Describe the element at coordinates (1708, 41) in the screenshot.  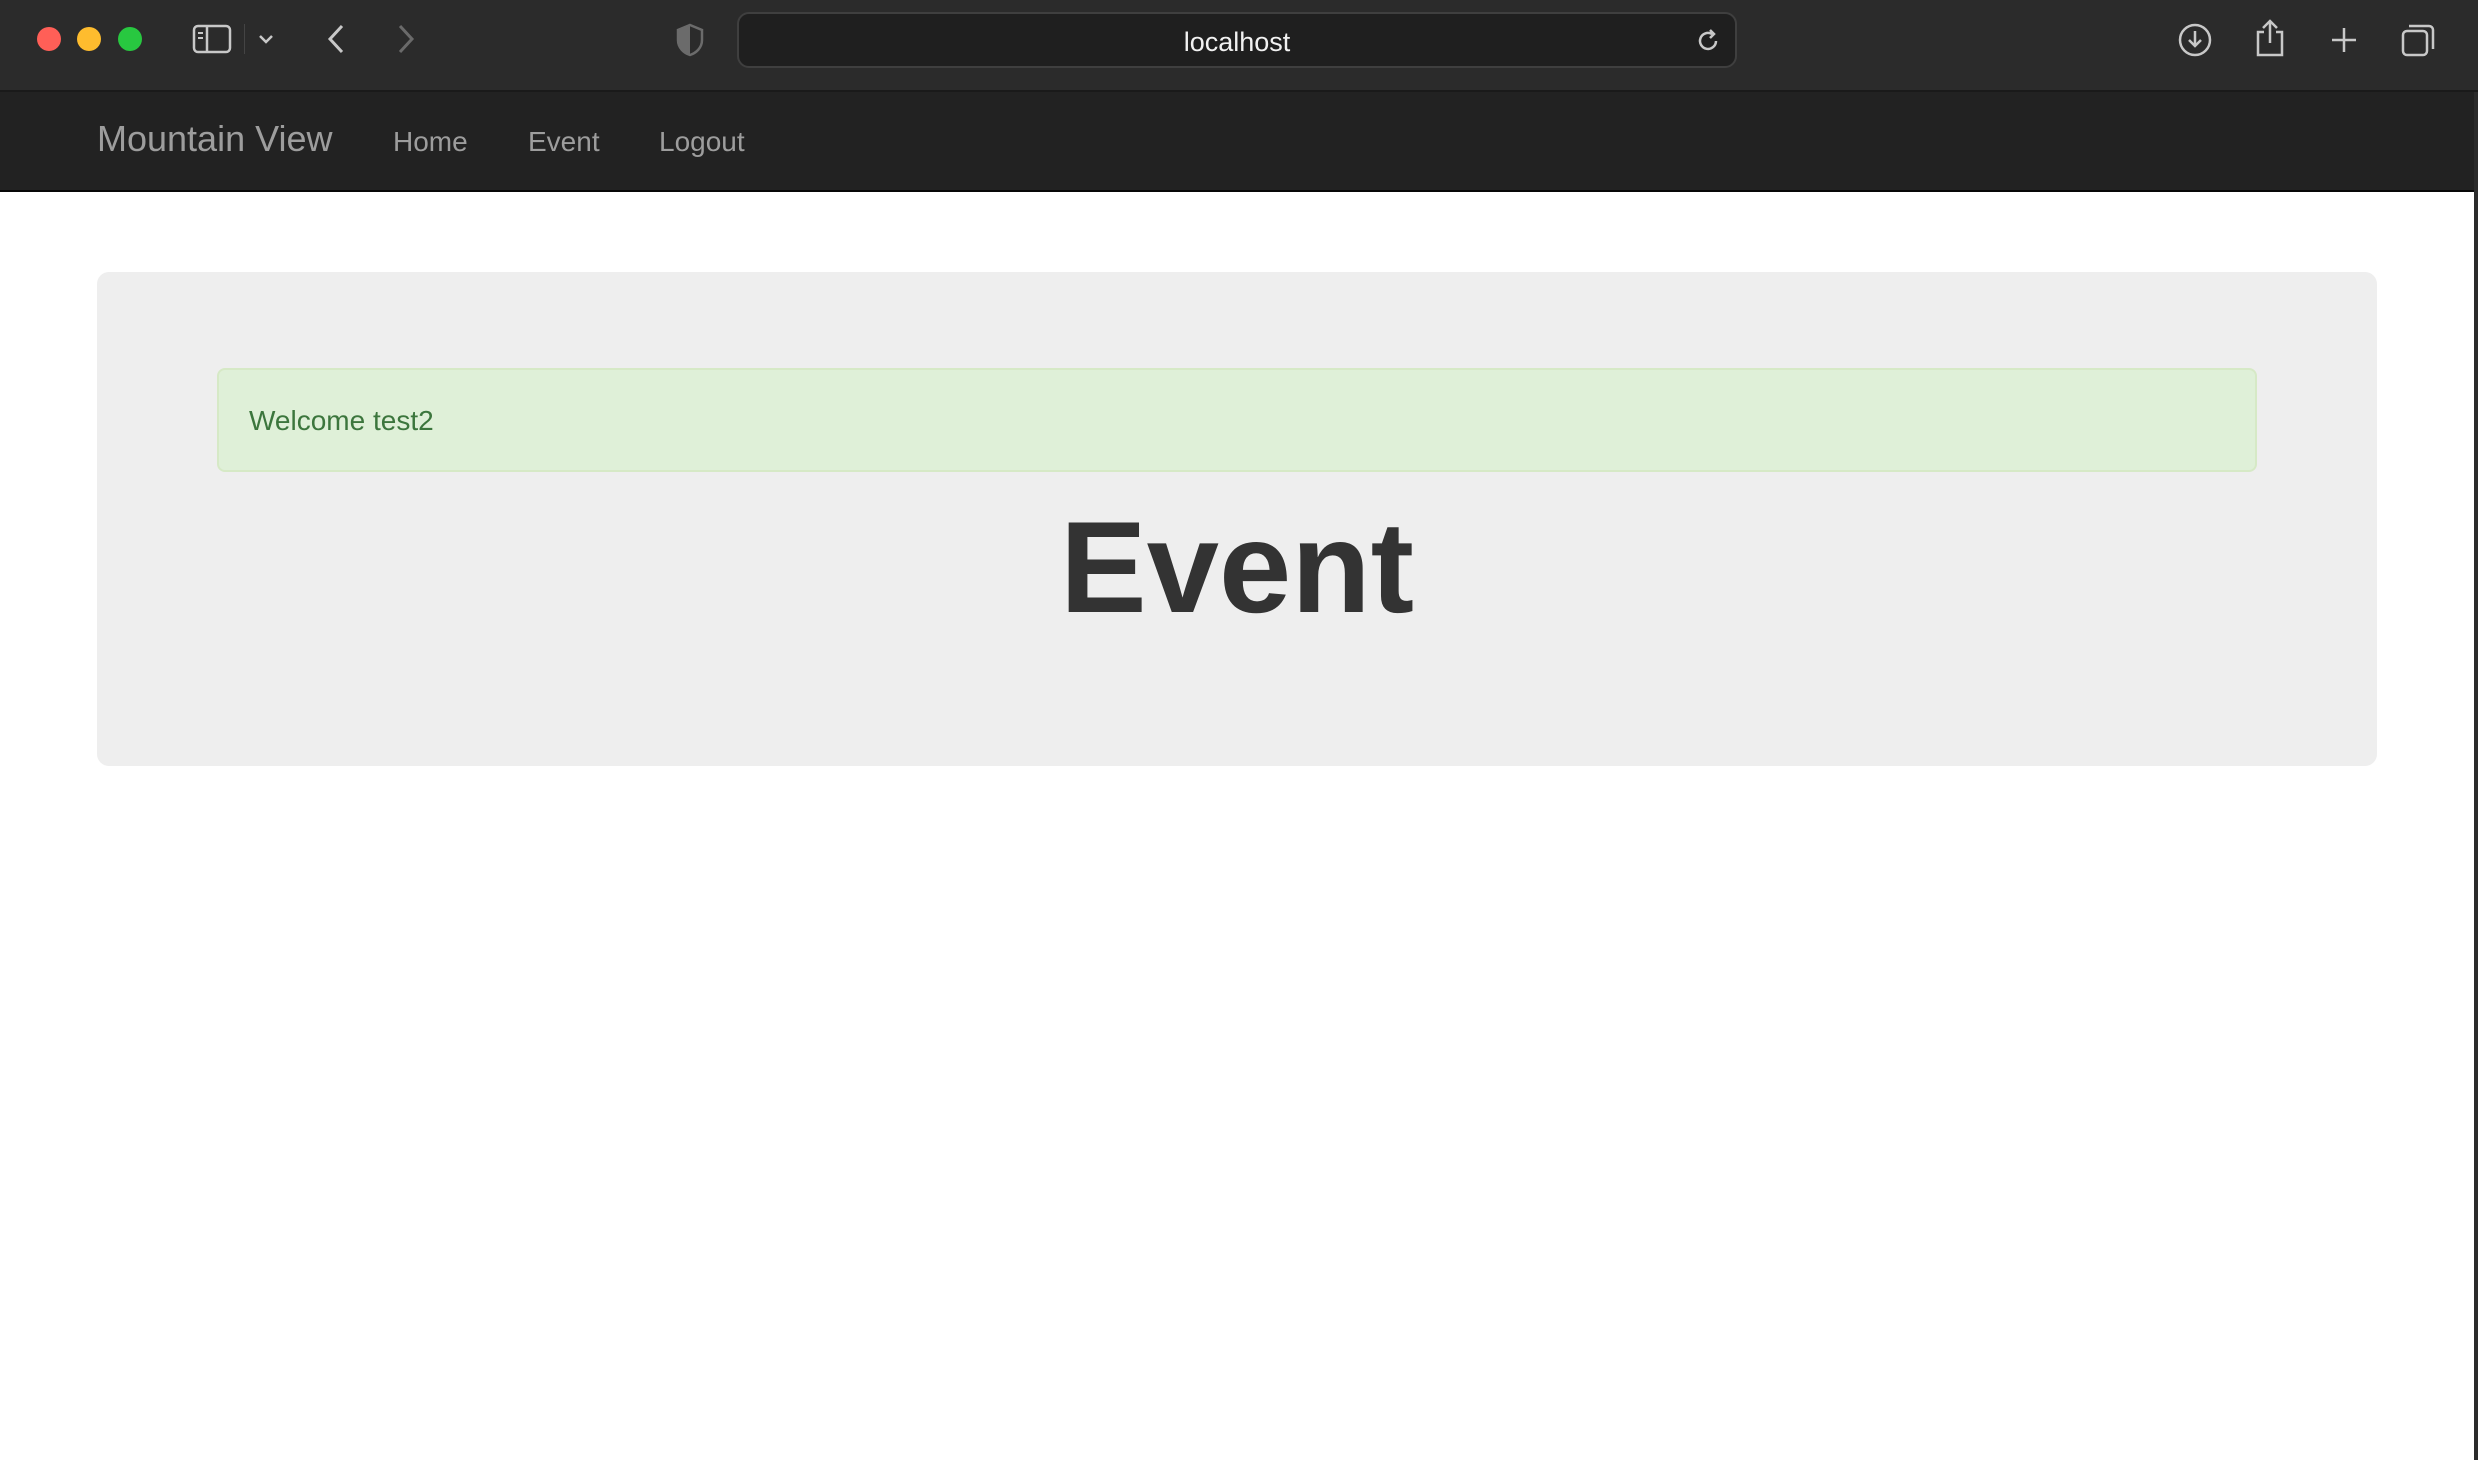
I see `reload-icon` at that location.